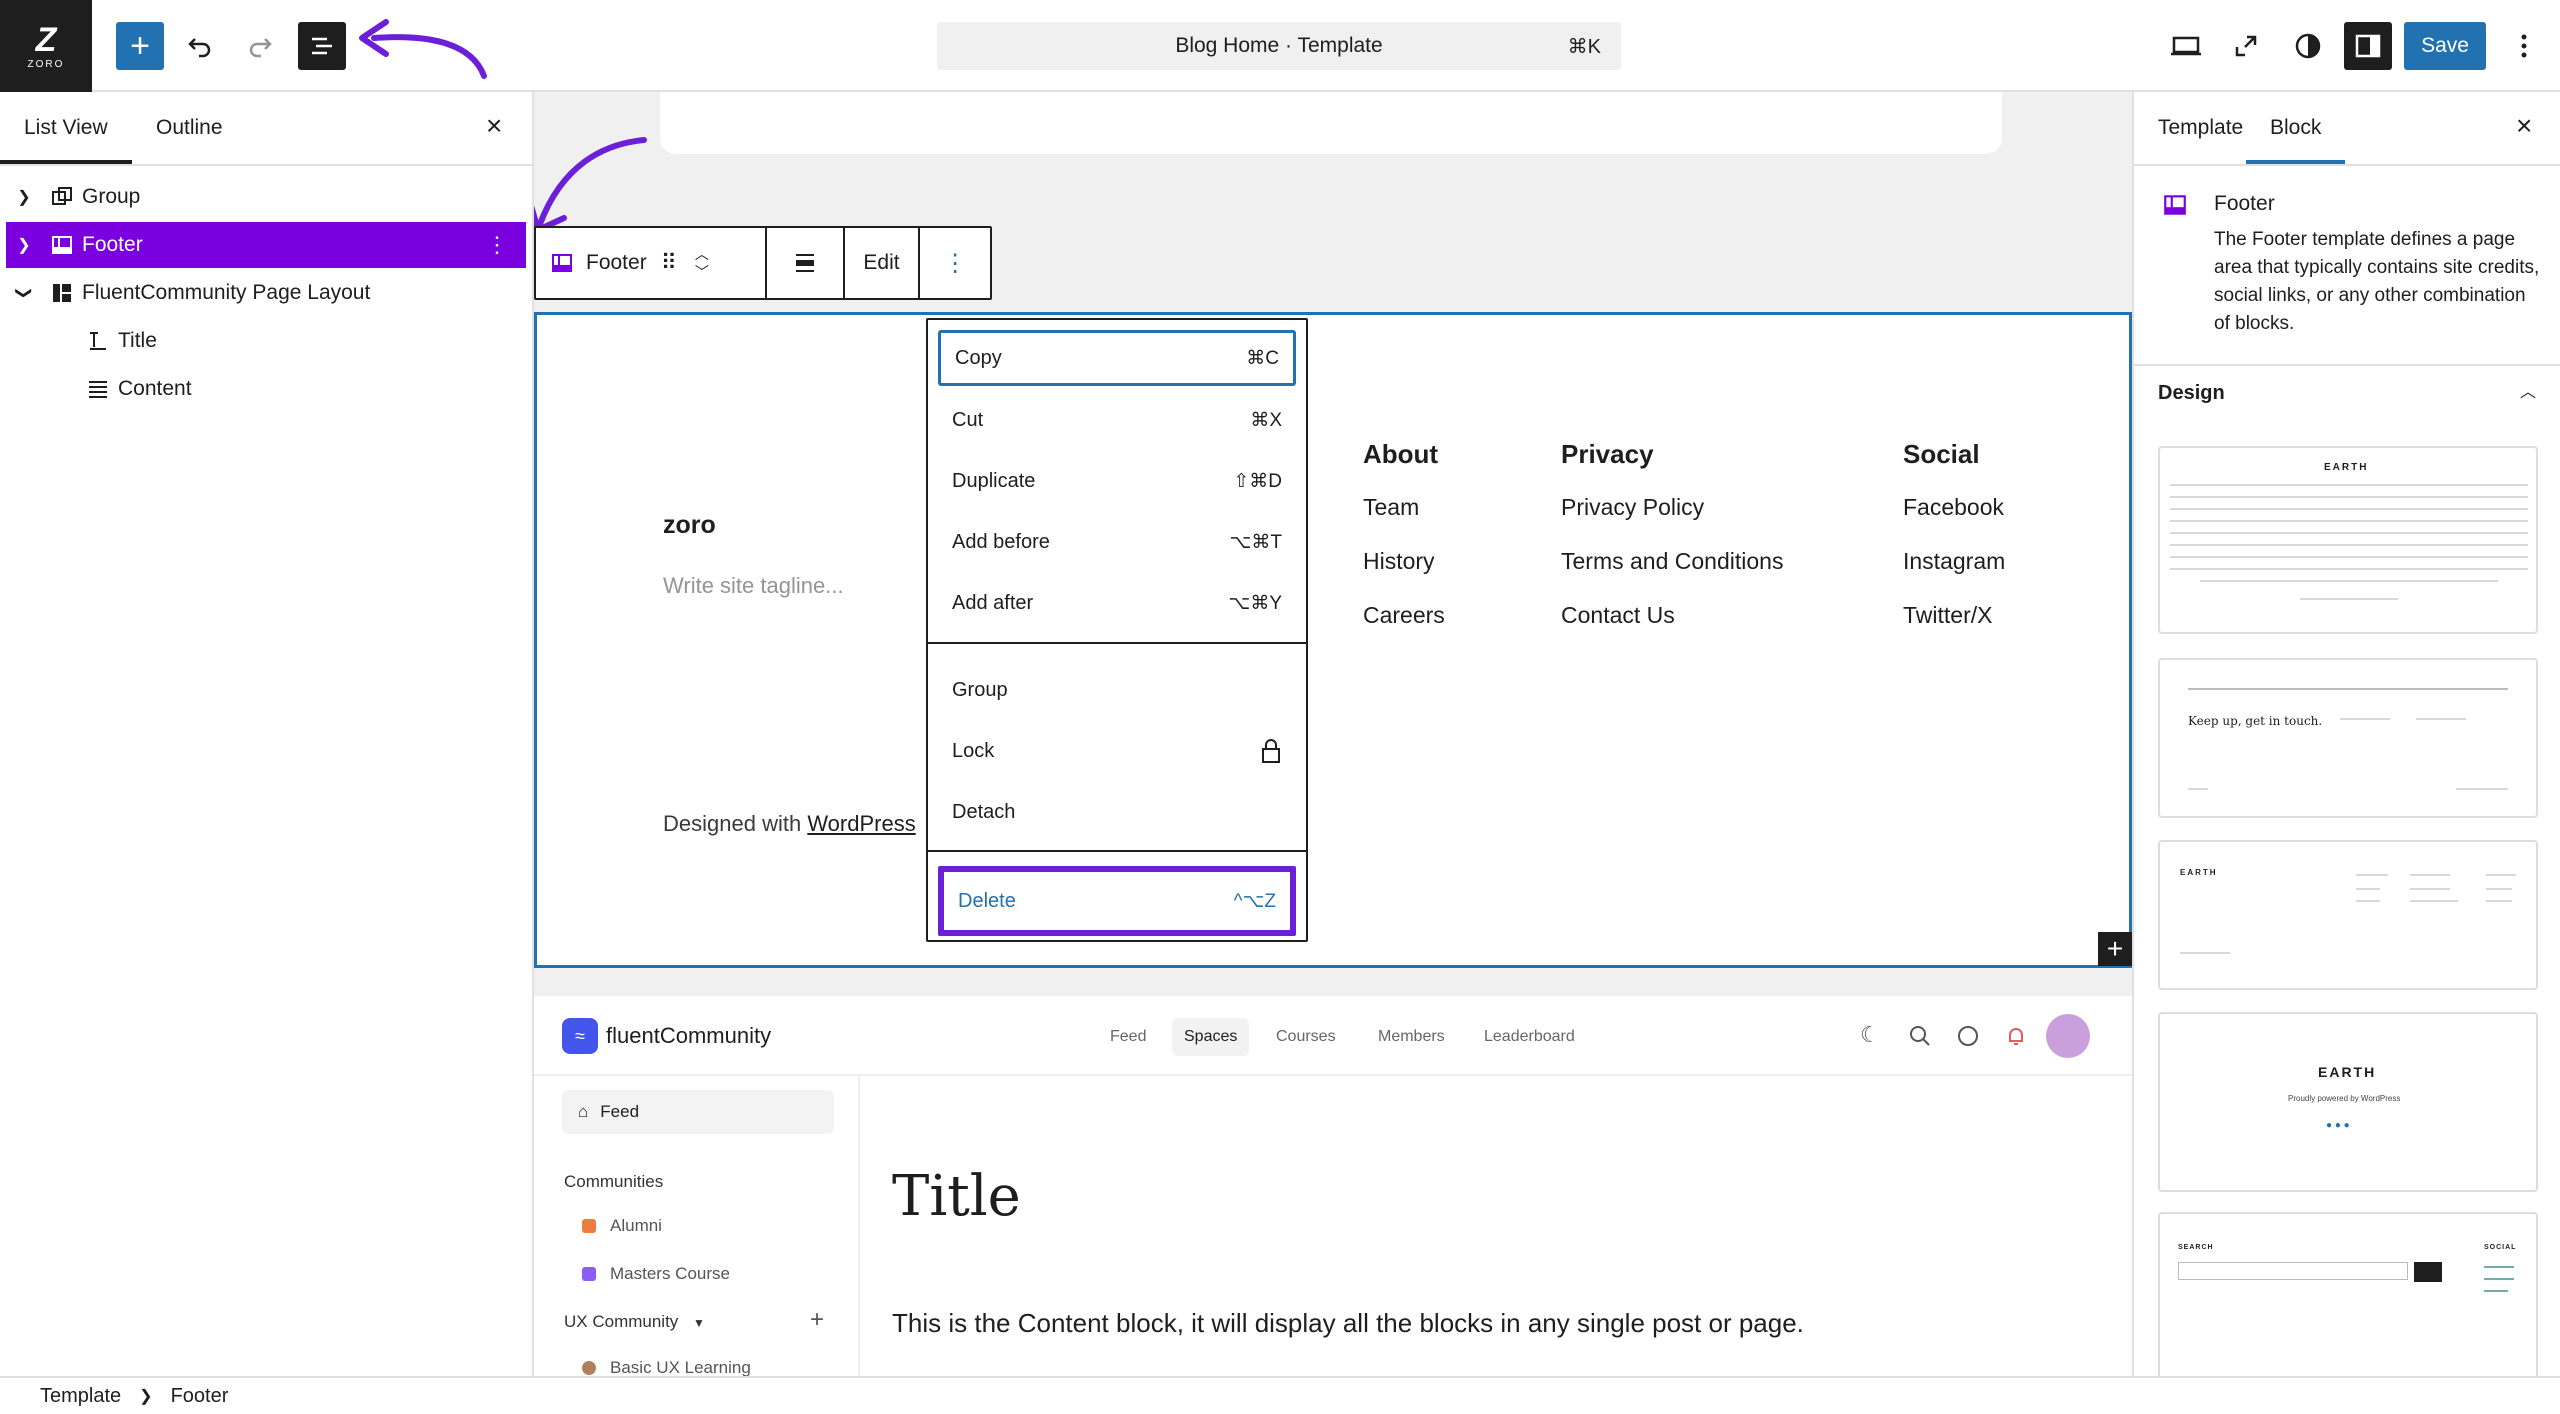  What do you see at coordinates (497, 245) in the screenshot?
I see `more-vertical-icon: ⋮` at bounding box center [497, 245].